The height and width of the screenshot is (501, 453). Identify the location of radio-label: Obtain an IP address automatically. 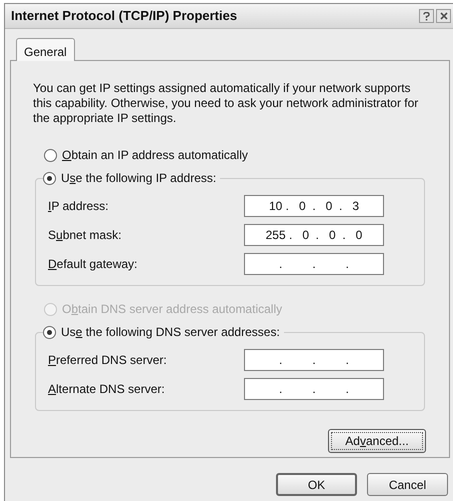
(155, 155).